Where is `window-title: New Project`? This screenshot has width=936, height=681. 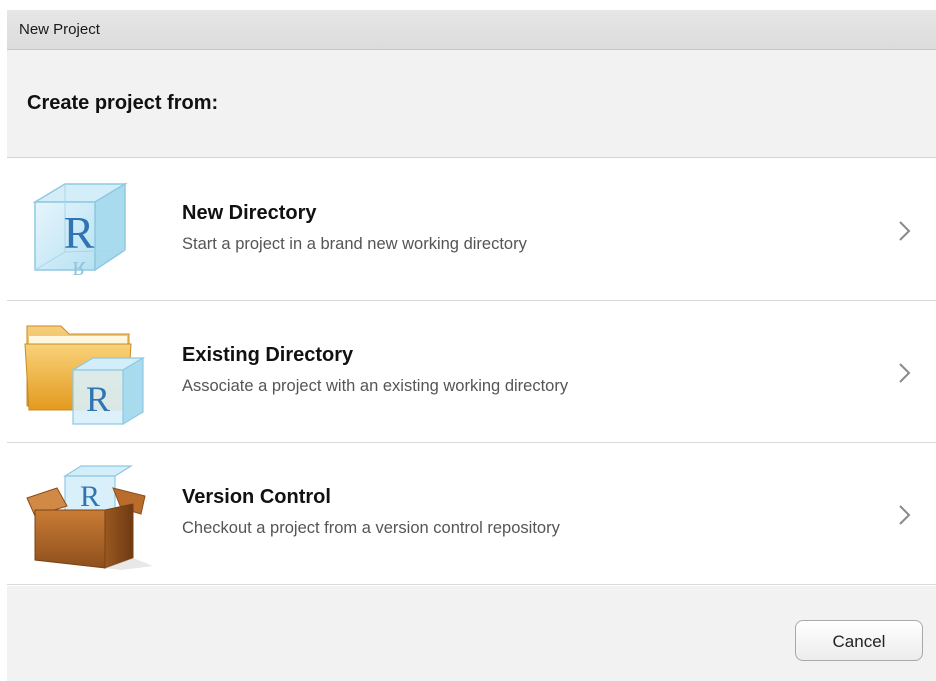 window-title: New Project is located at coordinates (59, 29).